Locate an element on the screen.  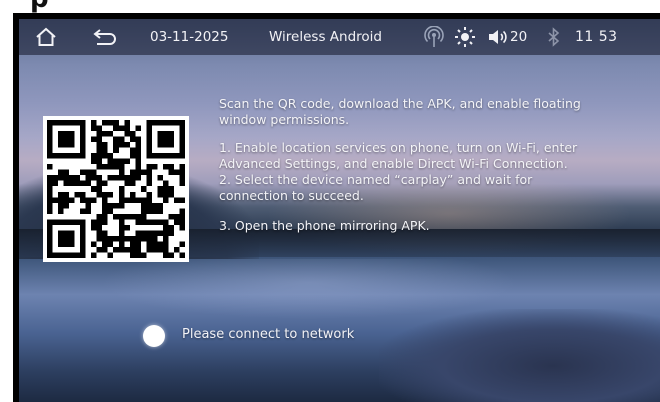
brightness-icon is located at coordinates (465, 37).